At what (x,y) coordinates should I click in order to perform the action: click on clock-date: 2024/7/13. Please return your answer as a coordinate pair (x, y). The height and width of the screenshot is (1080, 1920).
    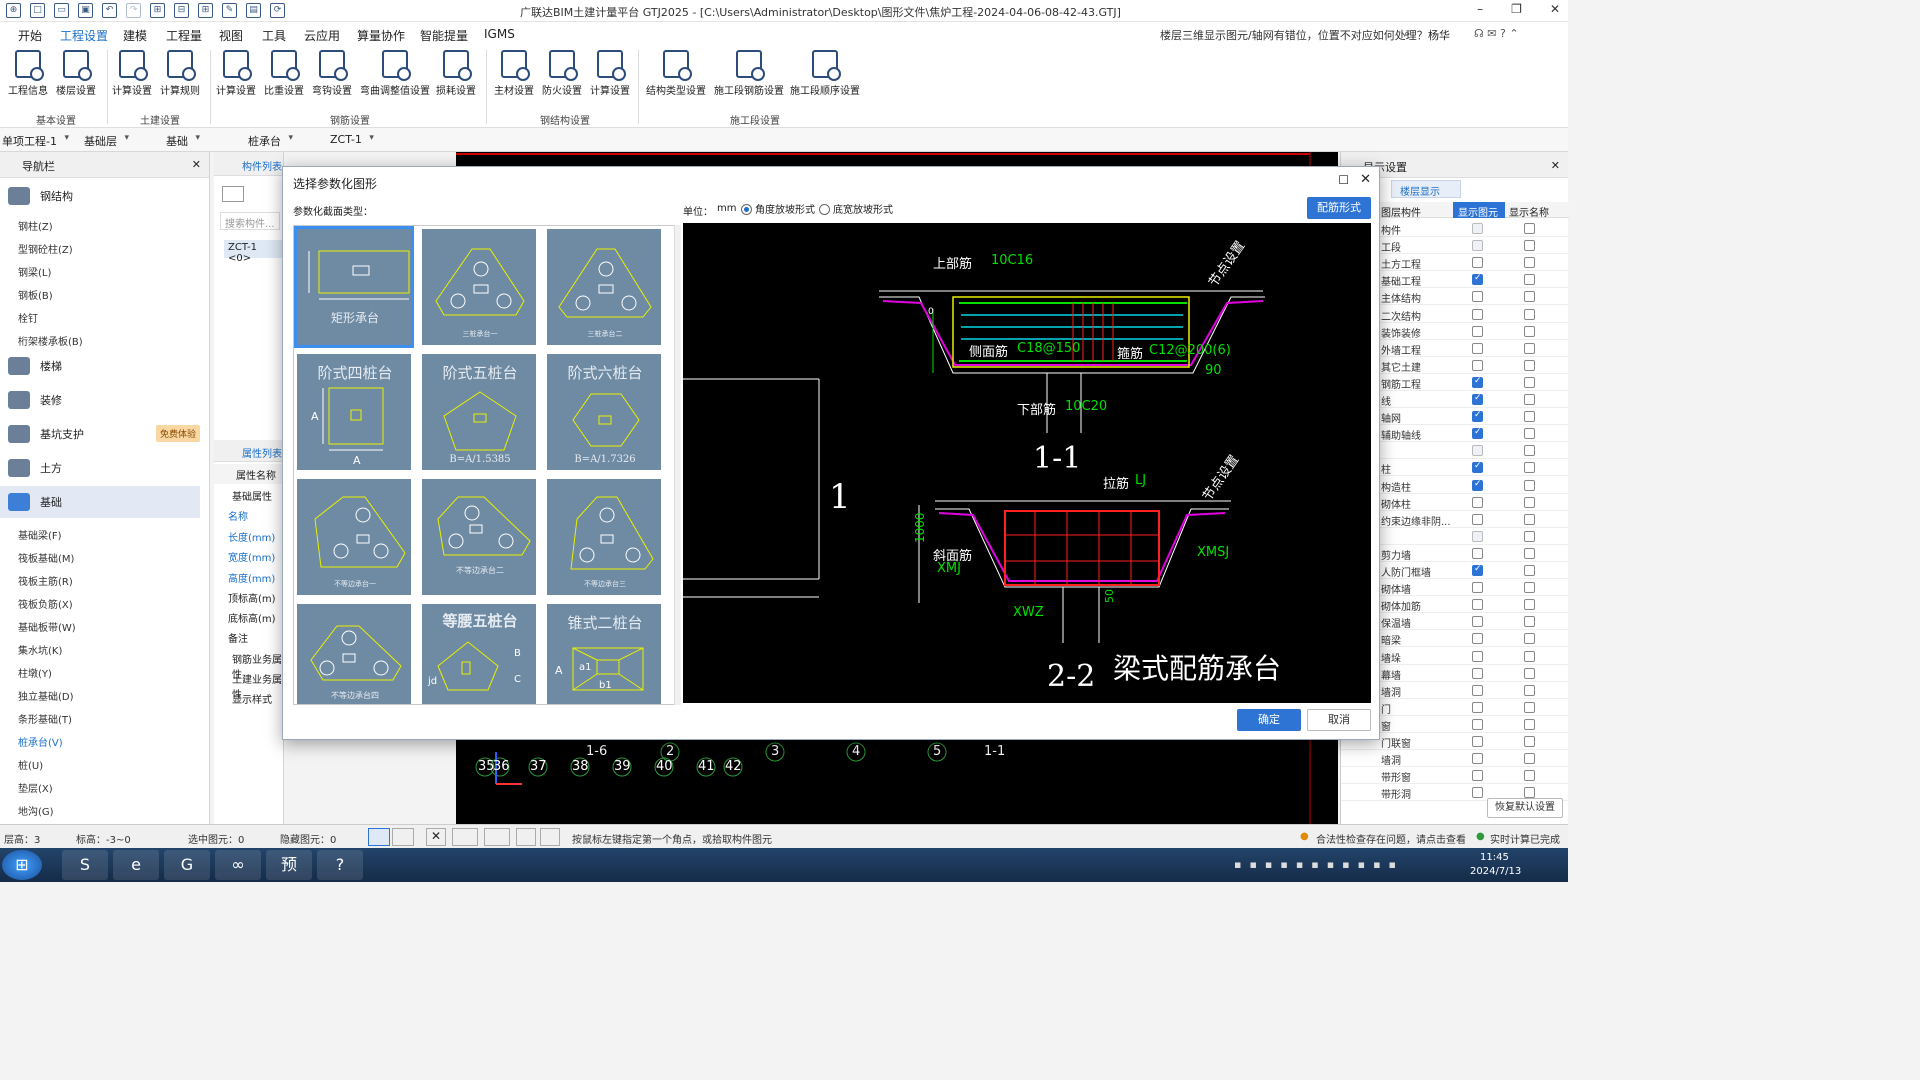
    Looking at the image, I should click on (1495, 871).